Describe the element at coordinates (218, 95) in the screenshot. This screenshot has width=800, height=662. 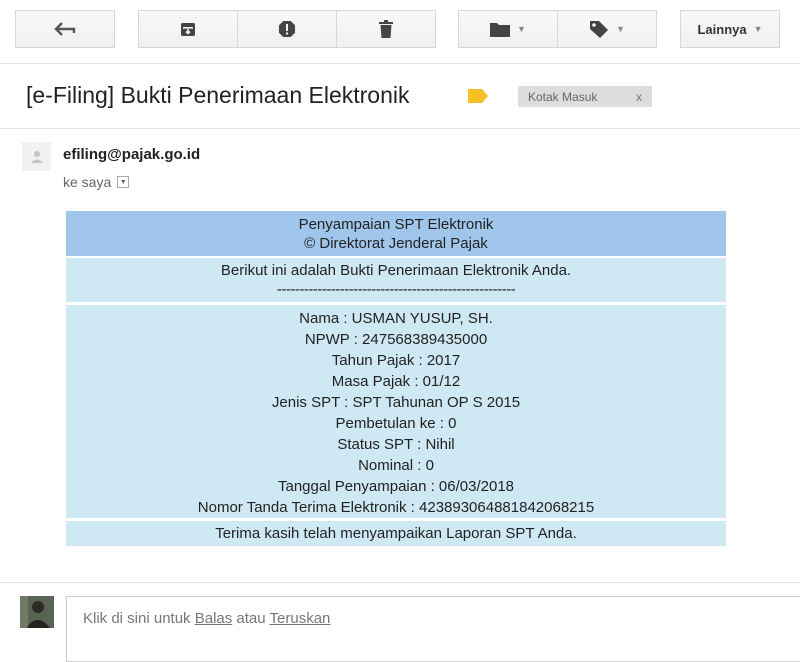
I see `email-subject: [e-Filing] Bukti Penerimaan Elektronik` at that location.